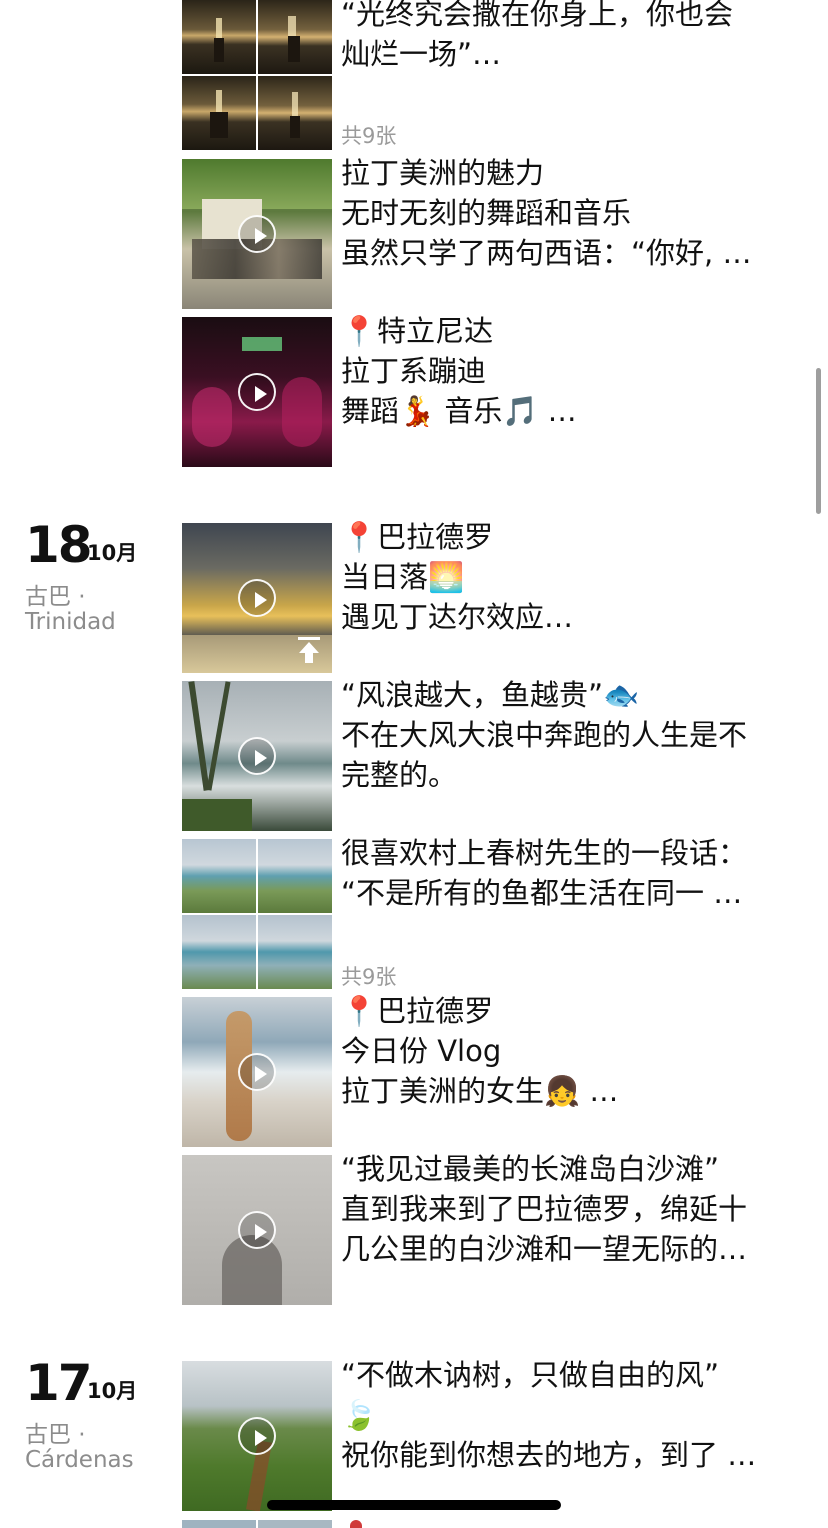 The width and height of the screenshot is (828, 1528). What do you see at coordinates (544, 735) in the screenshot?
I see `caption-line: 不在大风大浪中奔跑的人生是不` at bounding box center [544, 735].